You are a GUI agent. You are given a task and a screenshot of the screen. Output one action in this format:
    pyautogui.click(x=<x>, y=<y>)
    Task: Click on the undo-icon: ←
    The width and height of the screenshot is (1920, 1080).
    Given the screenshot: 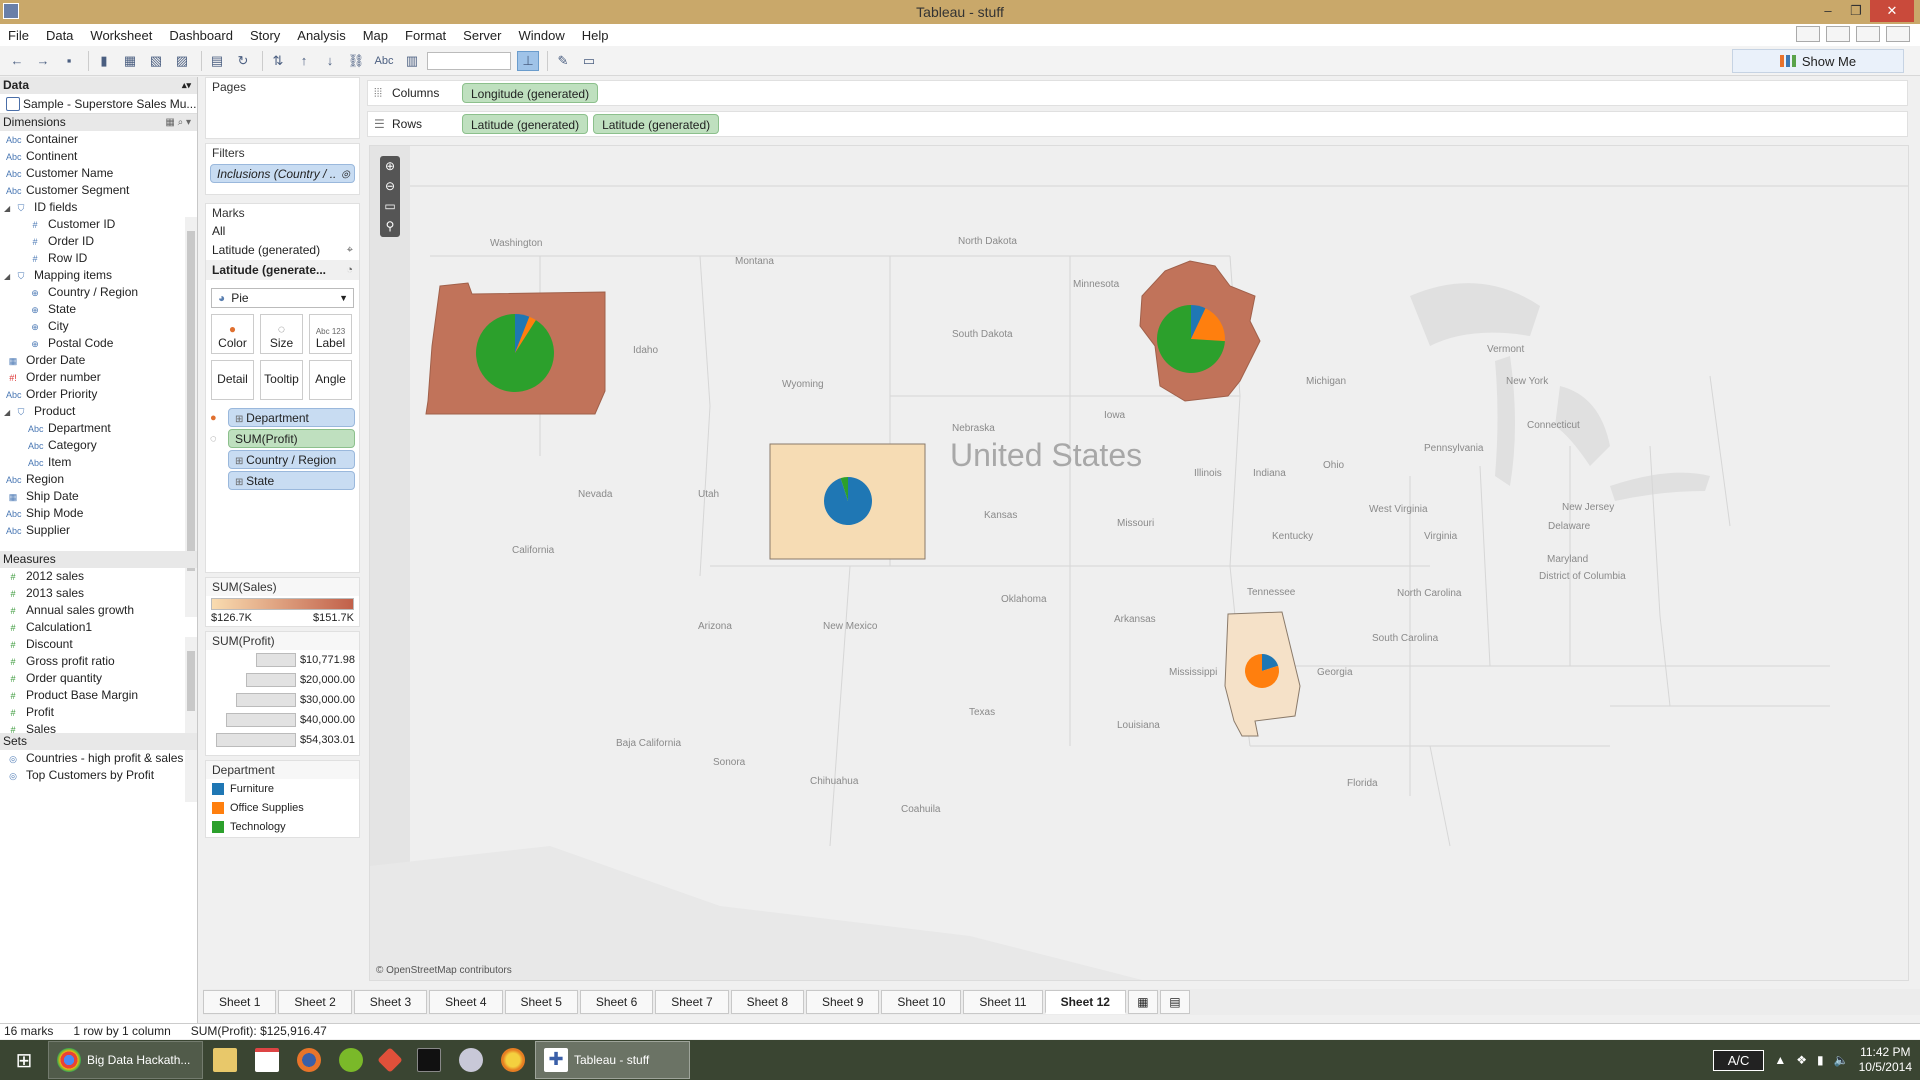 What is the action you would take?
    pyautogui.click(x=17, y=61)
    